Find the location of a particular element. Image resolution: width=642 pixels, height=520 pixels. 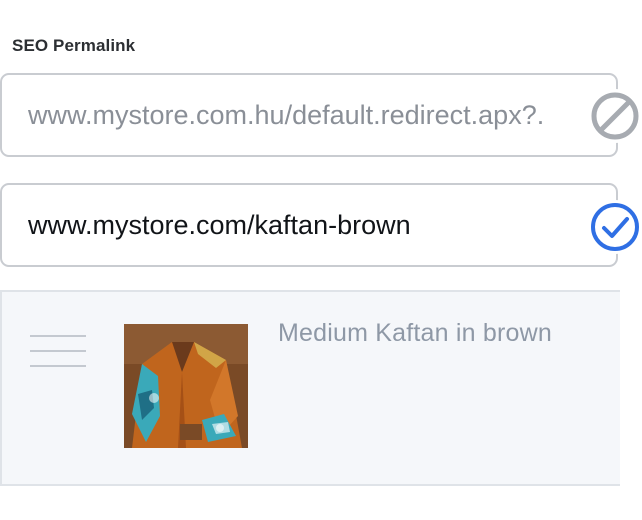

new-url-input is located at coordinates (308, 225).